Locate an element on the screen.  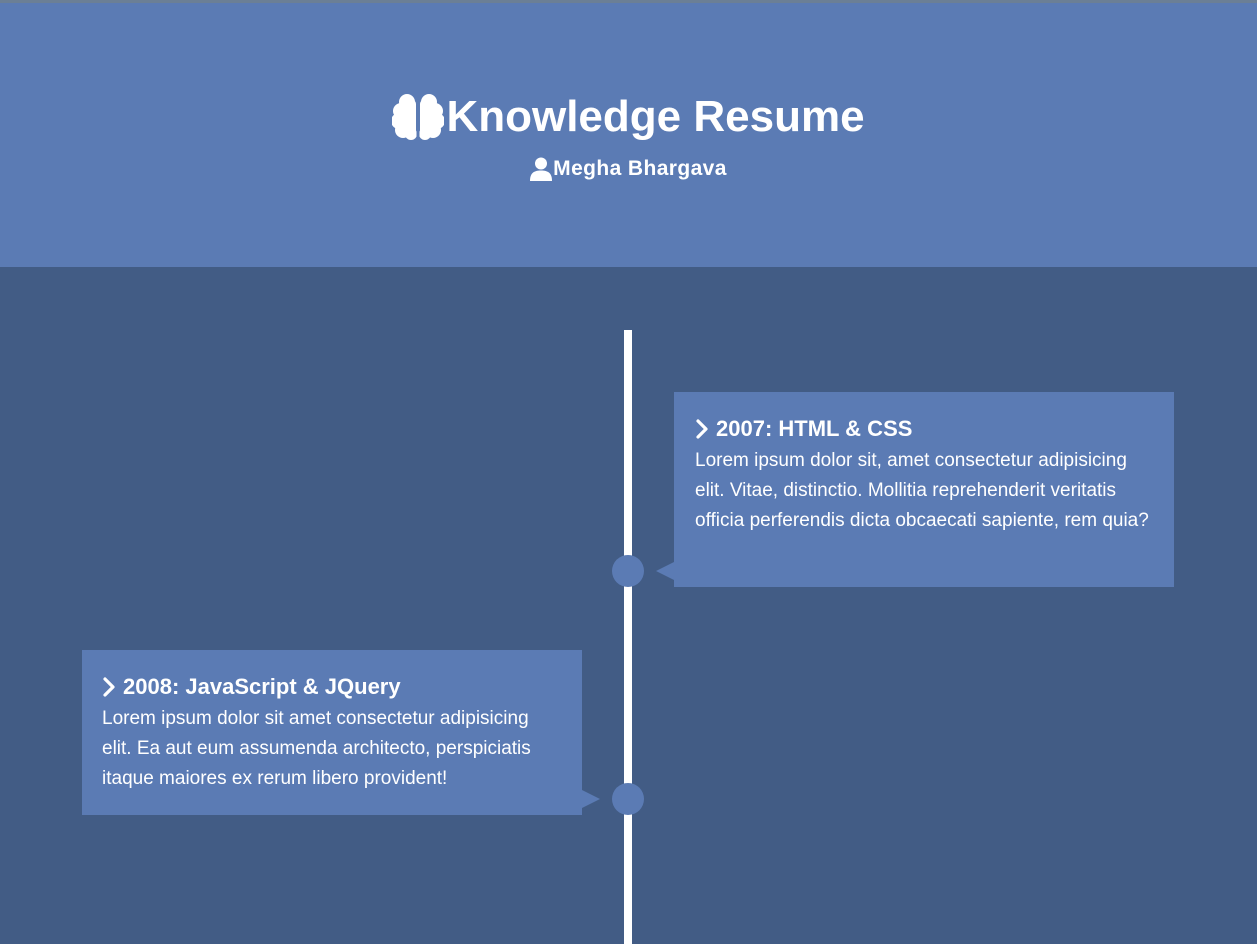
page-title: Knowledge Resume is located at coordinates (655, 116).